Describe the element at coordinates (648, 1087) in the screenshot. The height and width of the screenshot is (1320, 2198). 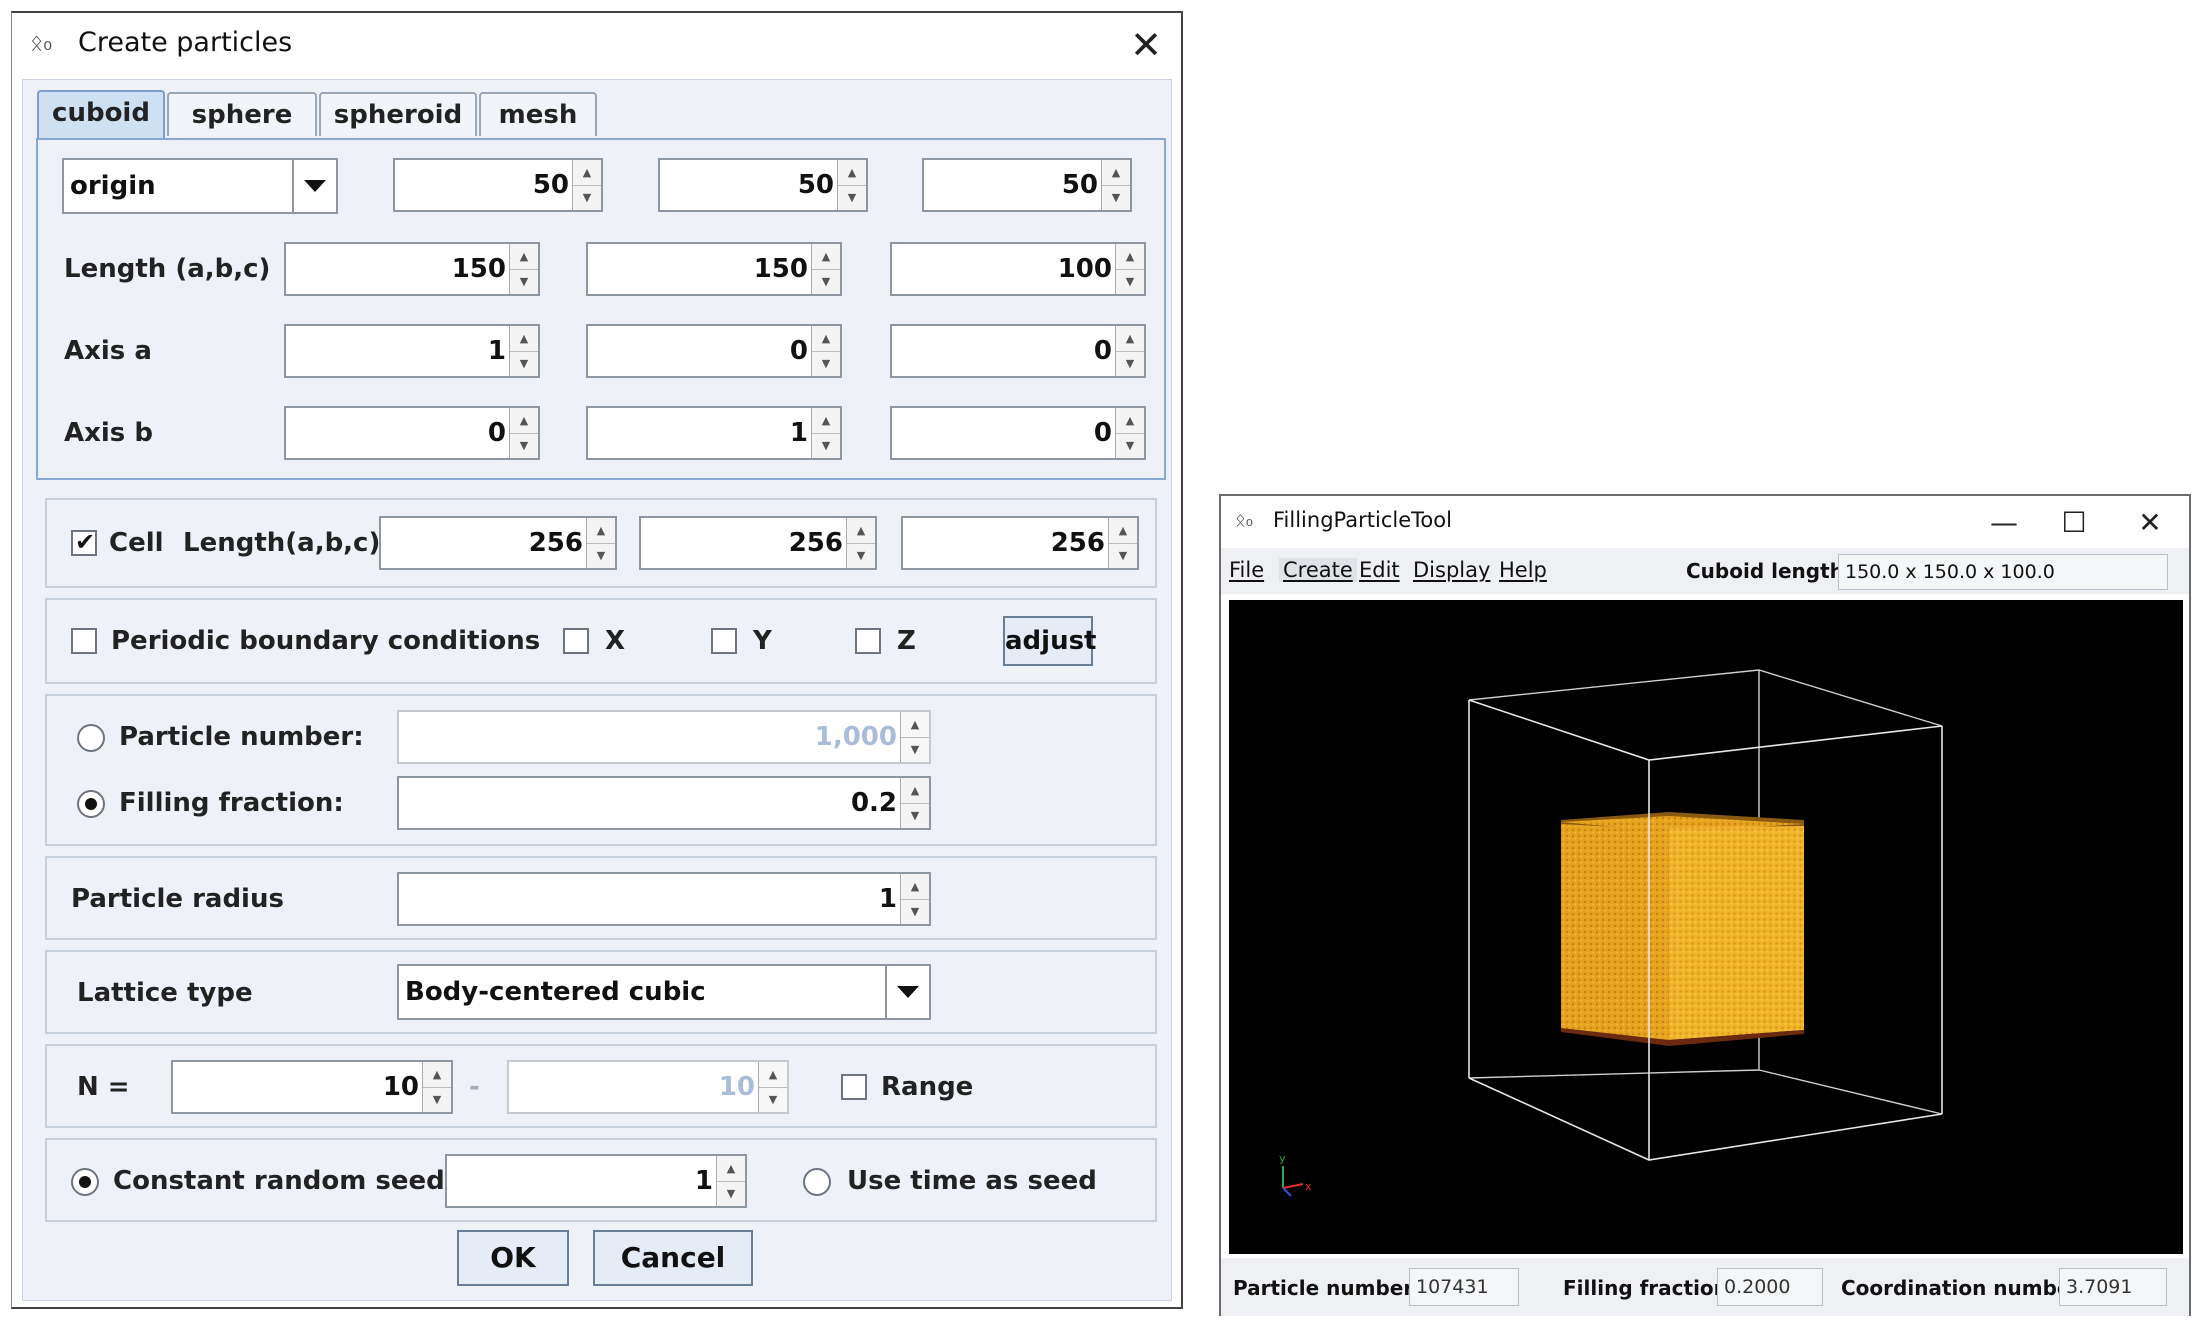
I see `n-max-spinner: 10 ▲ ▼` at that location.